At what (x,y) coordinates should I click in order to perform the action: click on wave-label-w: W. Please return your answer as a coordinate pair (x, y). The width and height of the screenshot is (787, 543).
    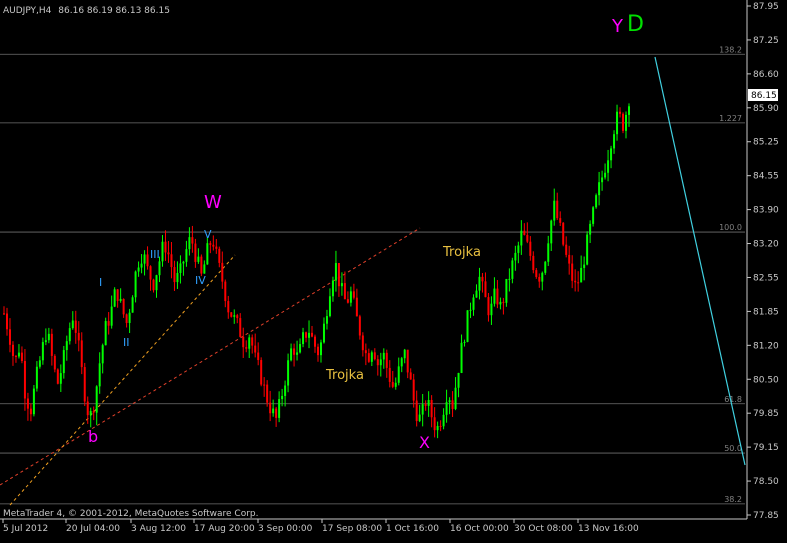
    Looking at the image, I should click on (213, 202).